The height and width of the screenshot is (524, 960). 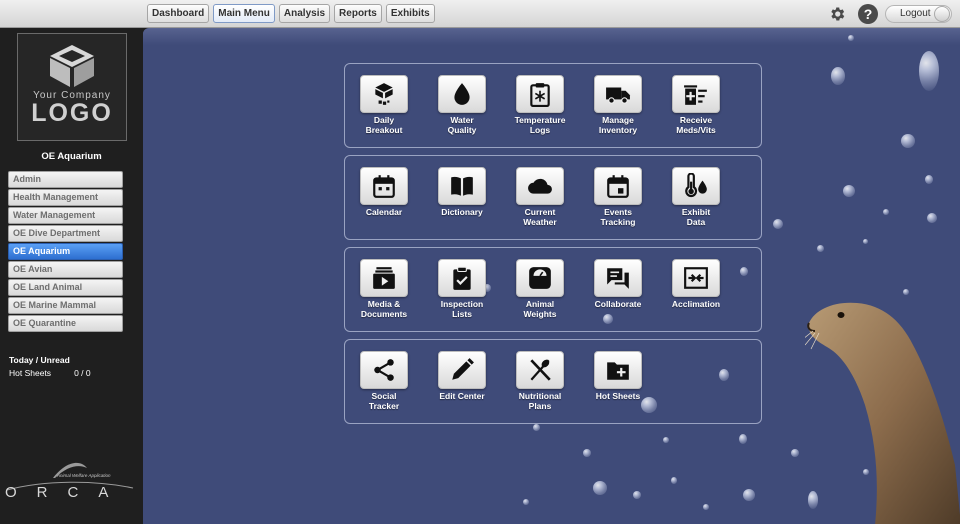 I want to click on tile-label: Manage Inventory, so click(x=618, y=125).